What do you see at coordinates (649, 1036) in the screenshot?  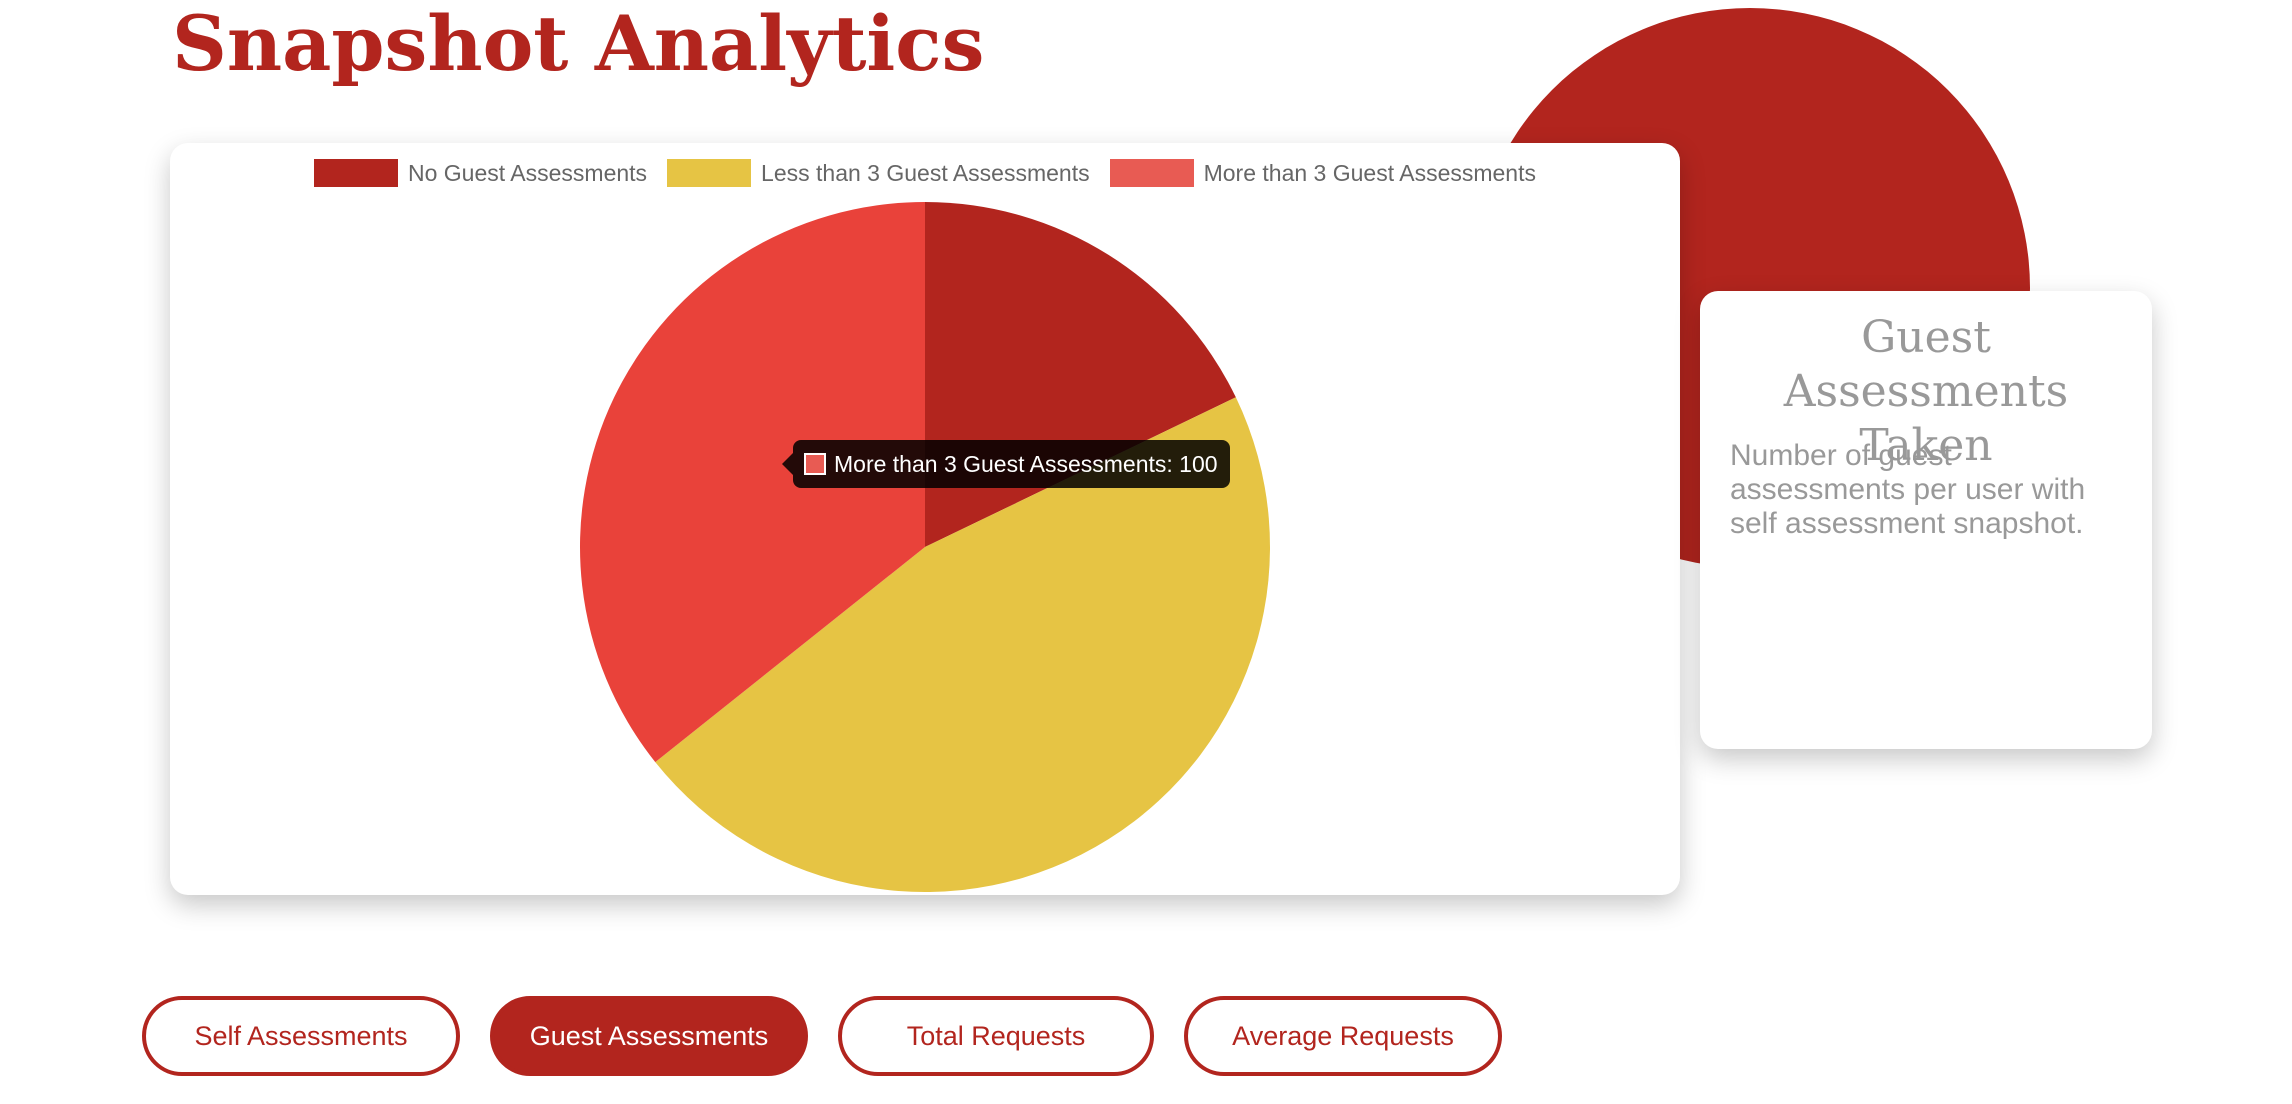 I see `tab-guest-assessments: Guest Assessments` at bounding box center [649, 1036].